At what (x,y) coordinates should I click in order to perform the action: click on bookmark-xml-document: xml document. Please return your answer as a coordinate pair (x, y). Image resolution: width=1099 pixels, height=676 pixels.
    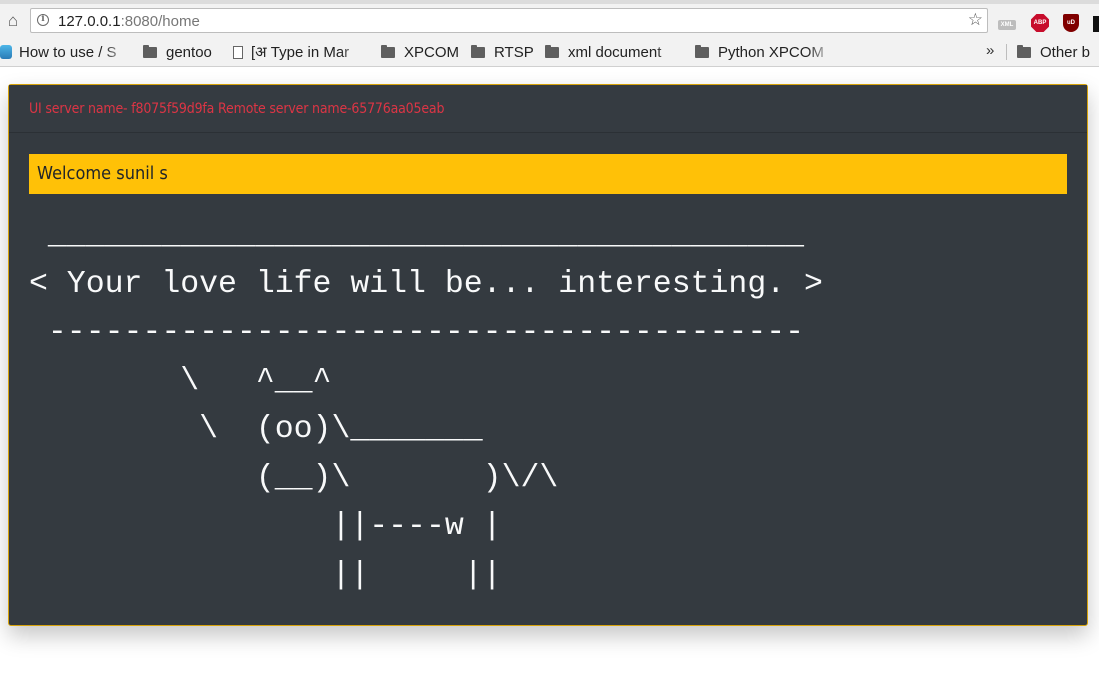
    Looking at the image, I should click on (614, 52).